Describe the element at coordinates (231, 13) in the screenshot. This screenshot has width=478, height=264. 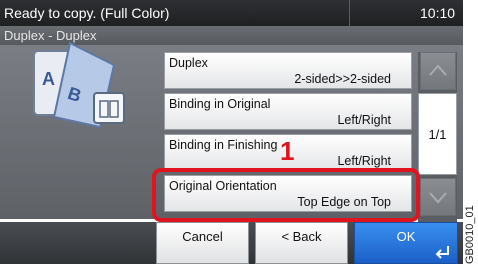
I see `status-bar: Ready to copy. (Full Color) 10:10` at that location.